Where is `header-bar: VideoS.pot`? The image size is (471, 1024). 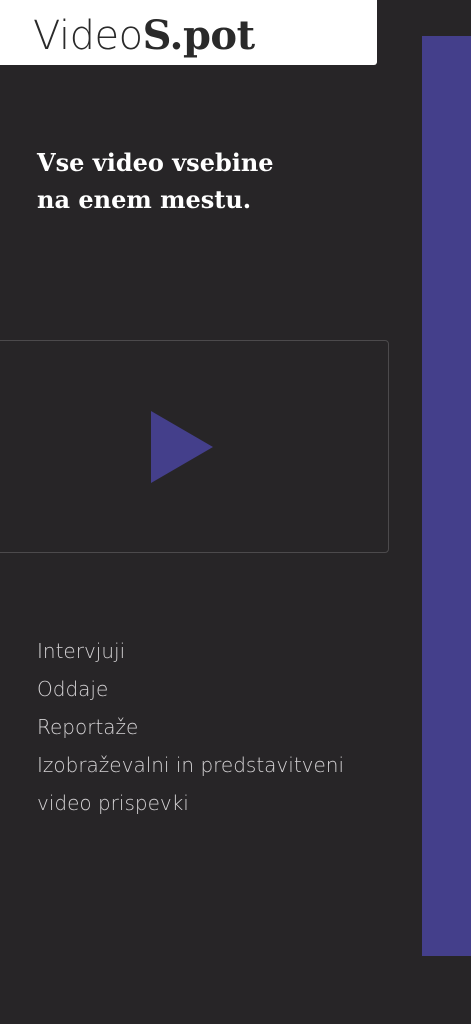
header-bar: VideoS.pot is located at coordinates (188, 32).